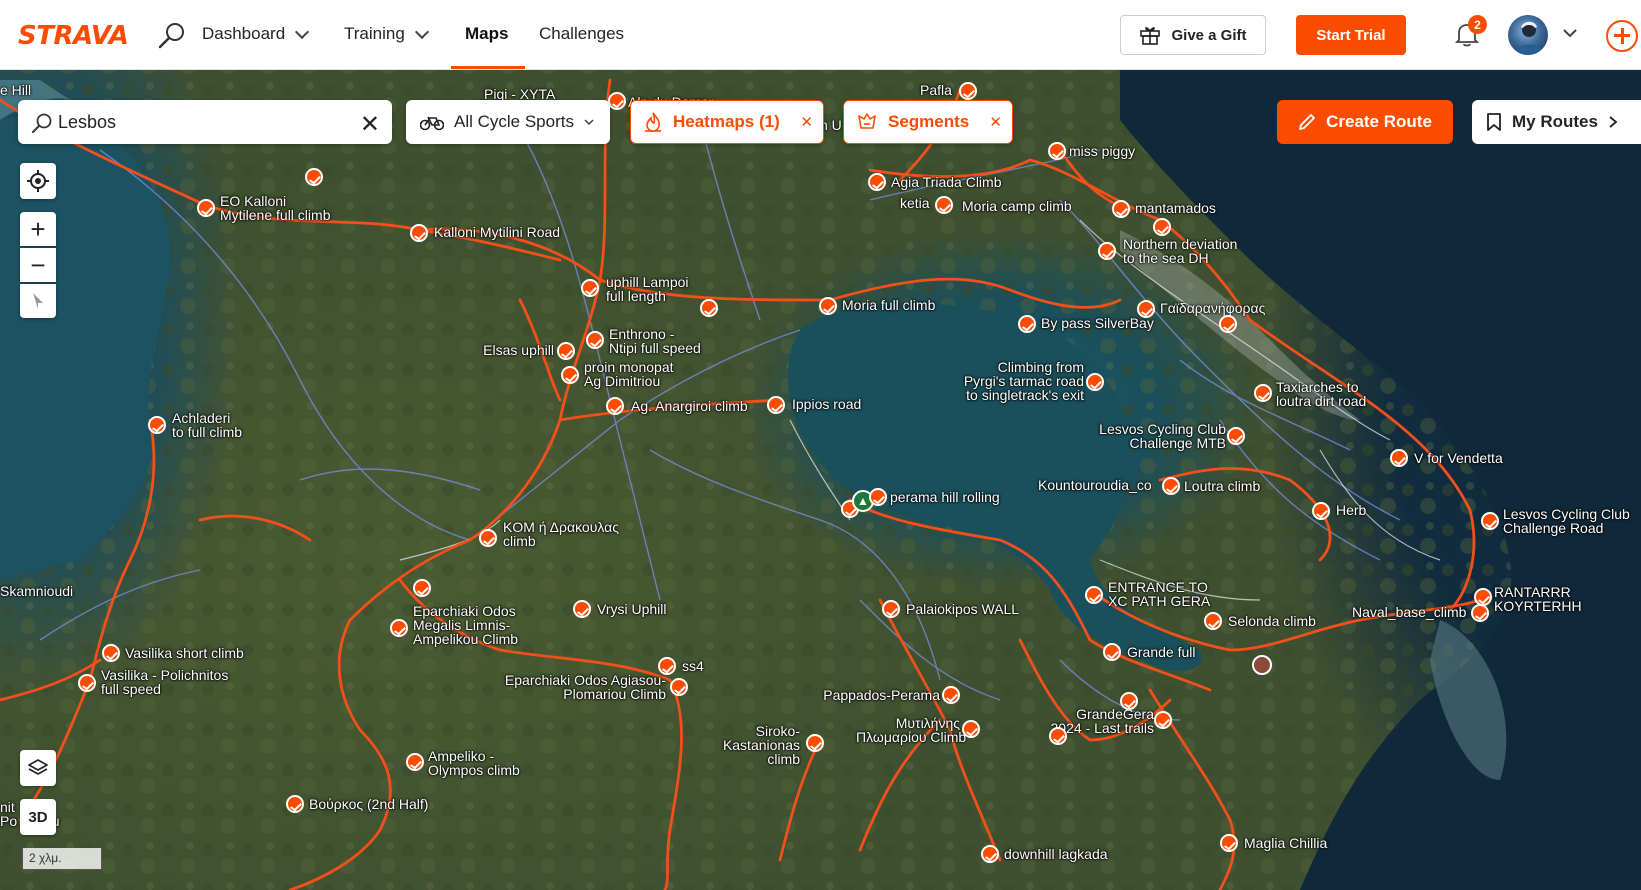  I want to click on segments-filter: Segments ✕, so click(928, 122).